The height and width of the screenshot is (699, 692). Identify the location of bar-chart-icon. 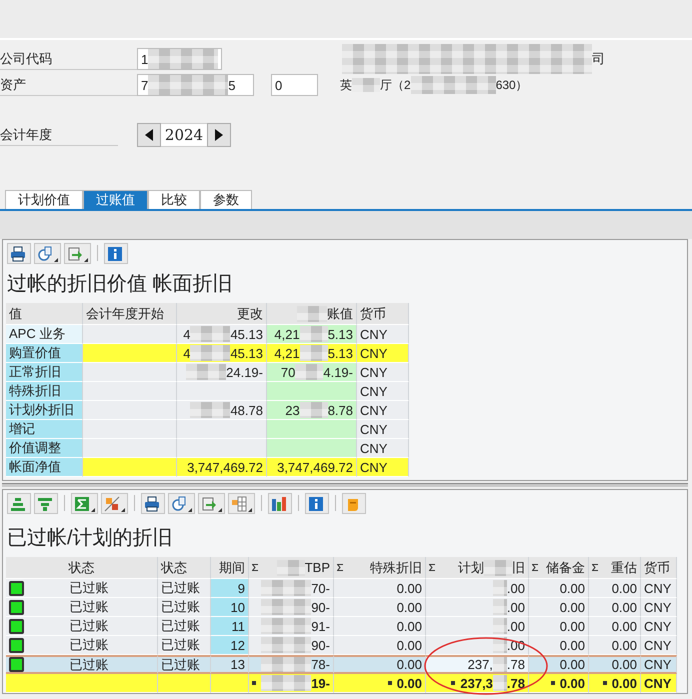
(279, 504).